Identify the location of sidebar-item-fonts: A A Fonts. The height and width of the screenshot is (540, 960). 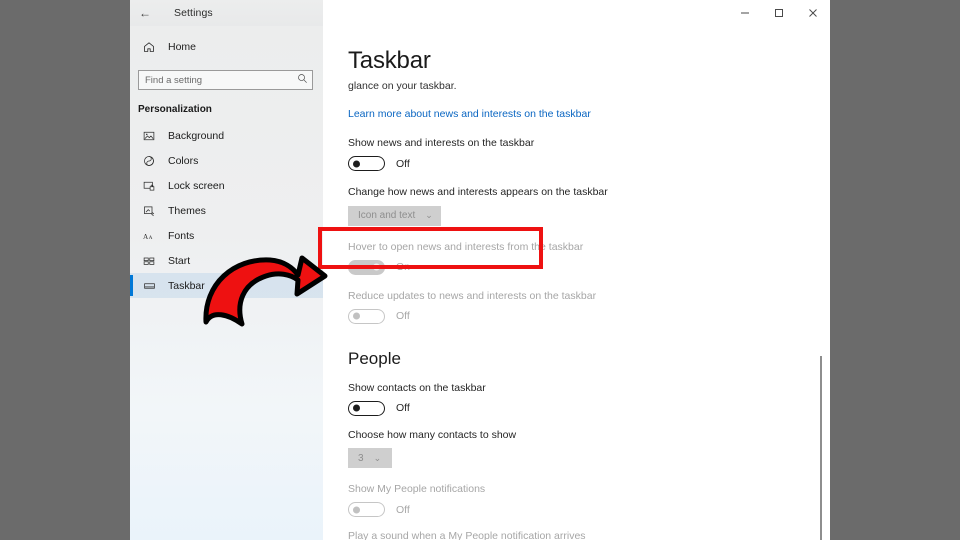
(226, 235).